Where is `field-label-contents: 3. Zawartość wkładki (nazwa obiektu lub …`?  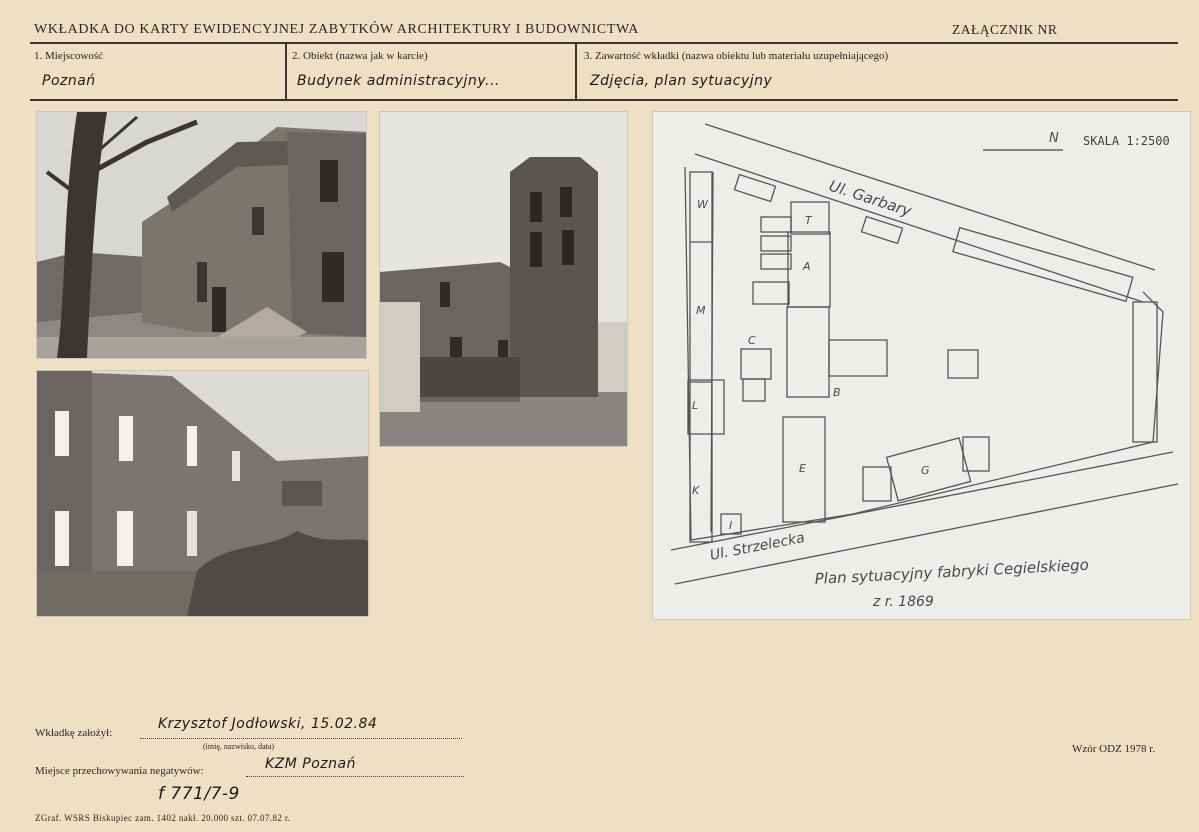
field-label-contents: 3. Zawartość wkładki (nazwa obiektu lub … is located at coordinates (736, 56).